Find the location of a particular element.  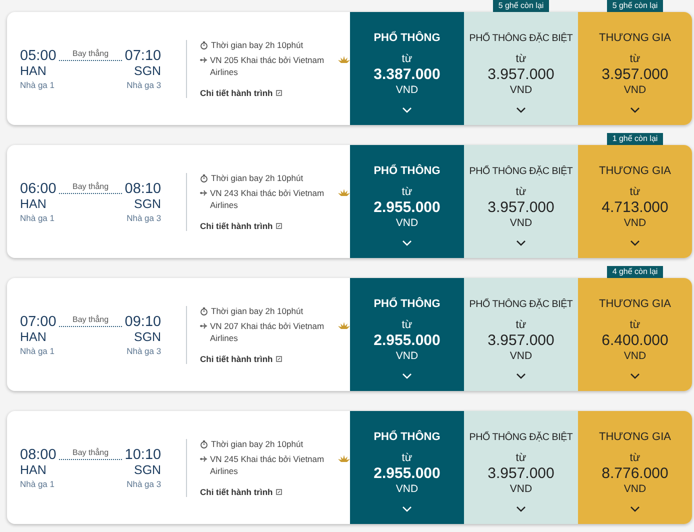

departure-time: 06:00 is located at coordinates (38, 188).